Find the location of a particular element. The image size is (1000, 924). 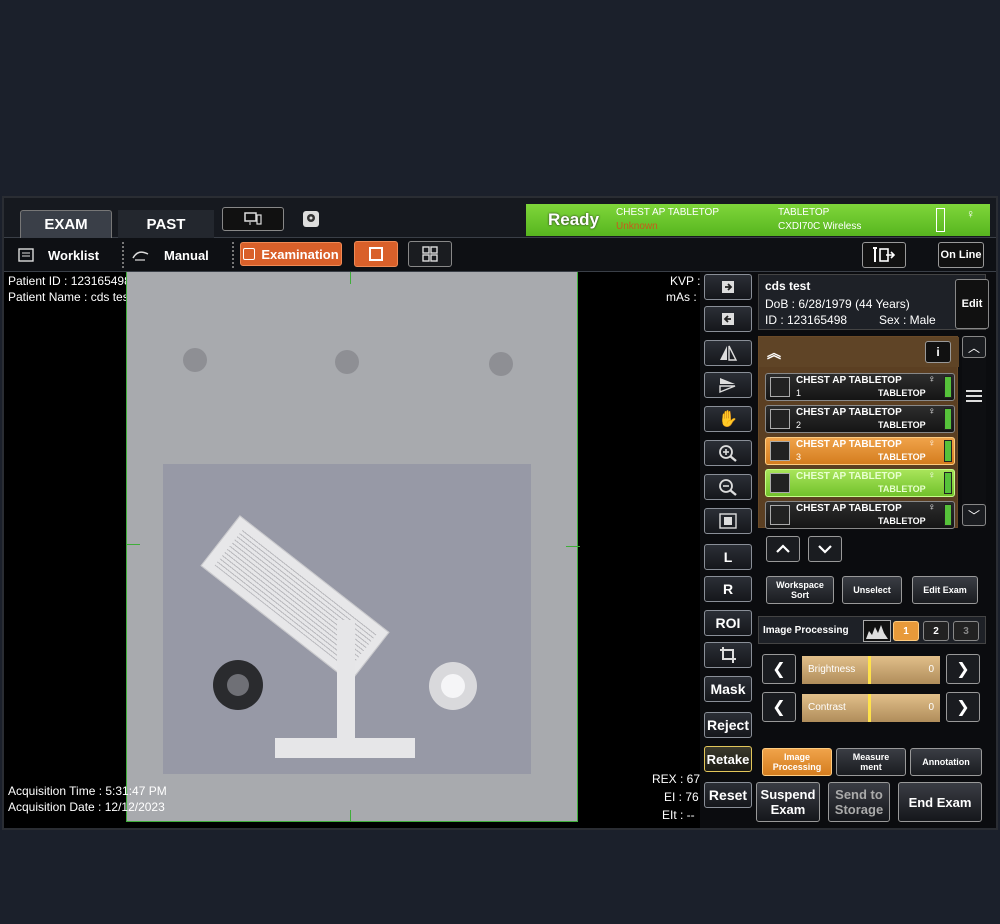

workspace-sort-label-1: Workspace is located at coordinates (800, 585).